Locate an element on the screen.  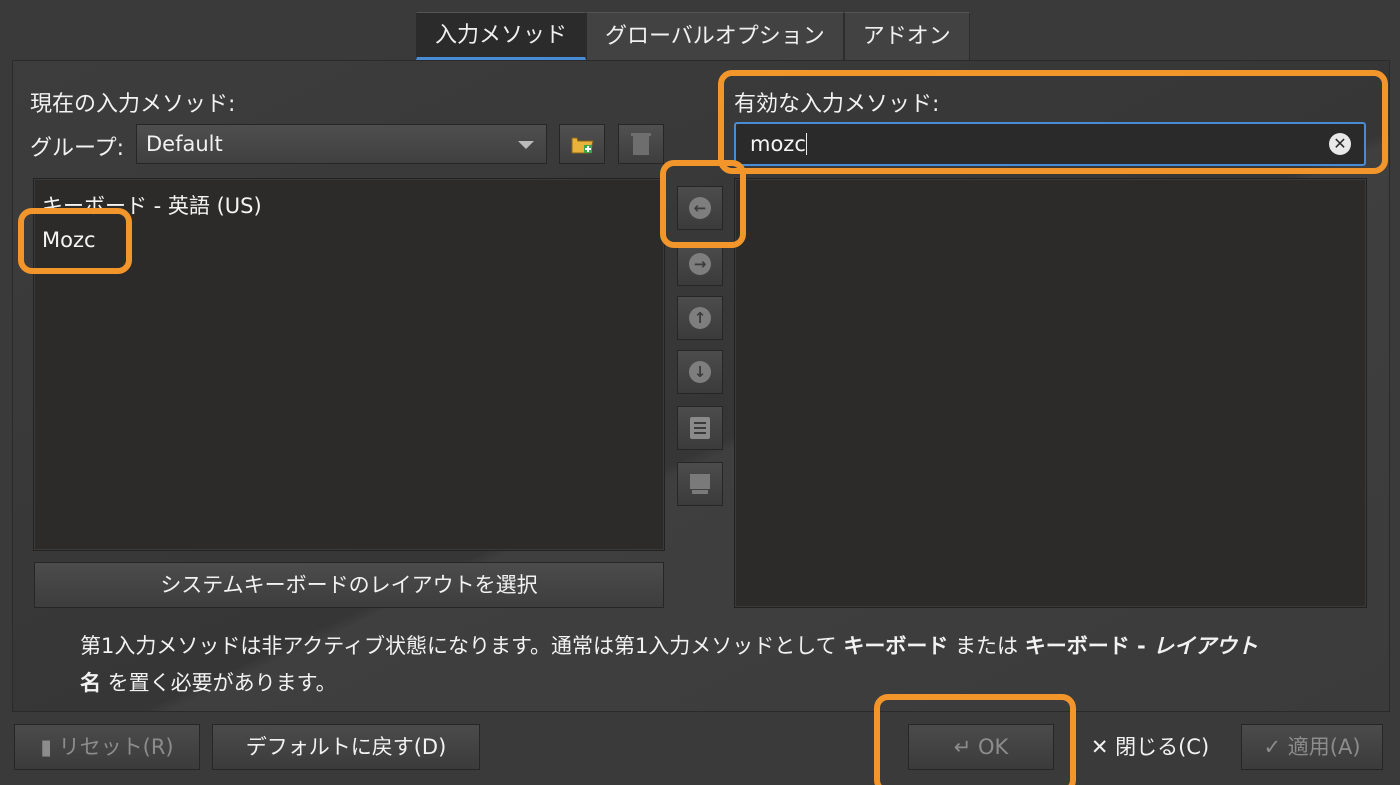
available-input-methods-title: 有効な入力メソッド: is located at coordinates (837, 104).